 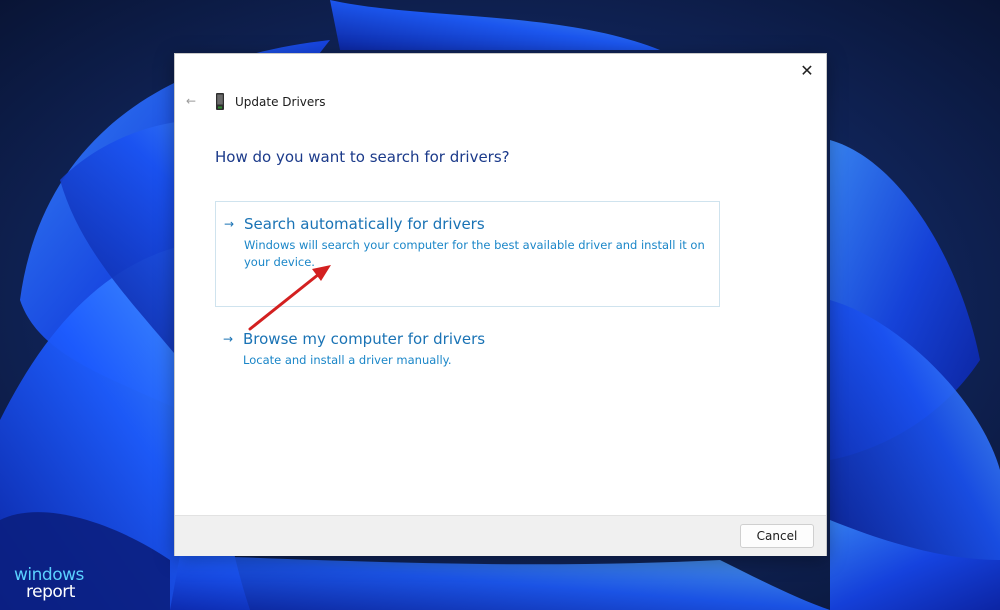 What do you see at coordinates (364, 224) in the screenshot?
I see `option-title: Search automatically for drivers` at bounding box center [364, 224].